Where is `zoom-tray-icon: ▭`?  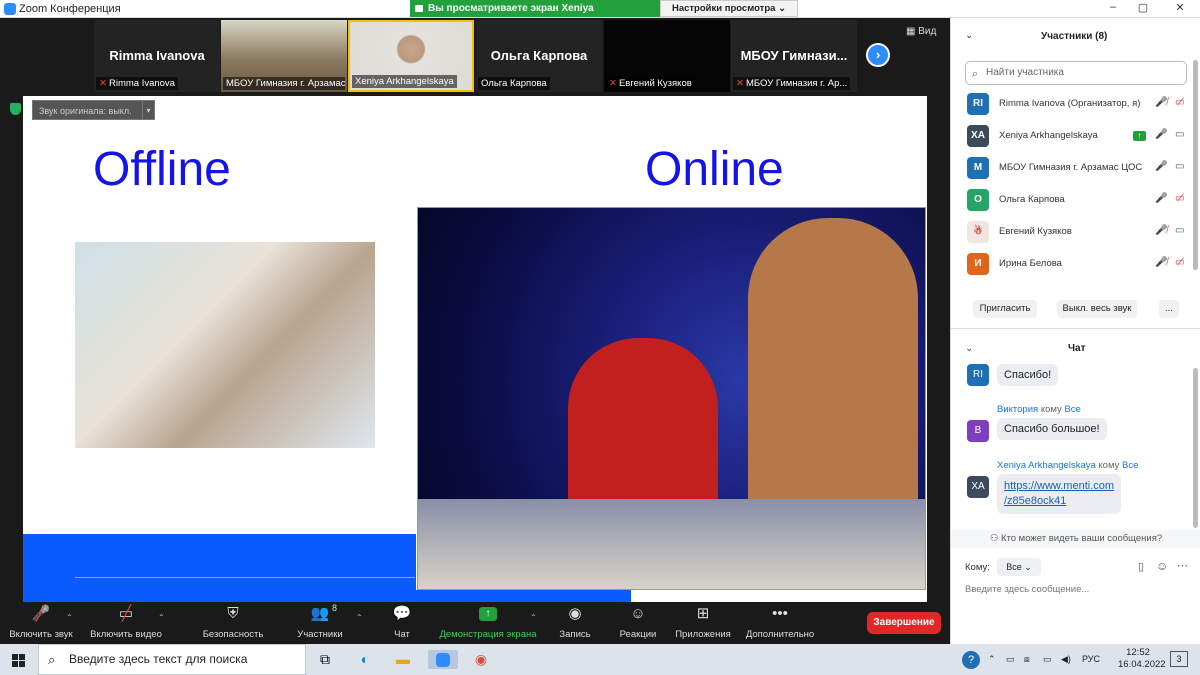
zoom-tray-icon: ▭ is located at coordinates (1010, 659).